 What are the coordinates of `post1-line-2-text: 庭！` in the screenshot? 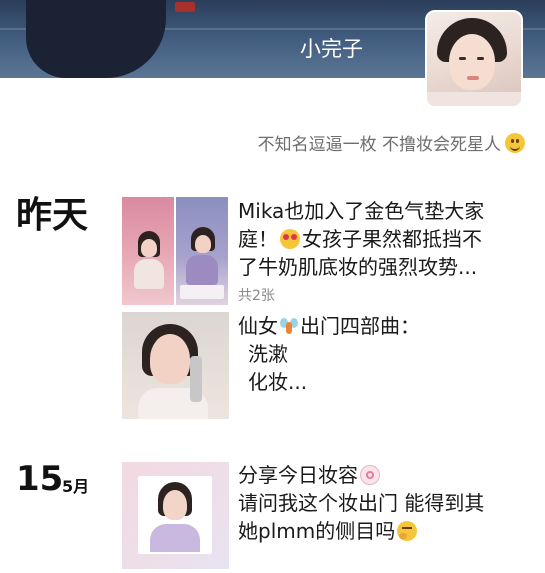 It's located at (258, 239).